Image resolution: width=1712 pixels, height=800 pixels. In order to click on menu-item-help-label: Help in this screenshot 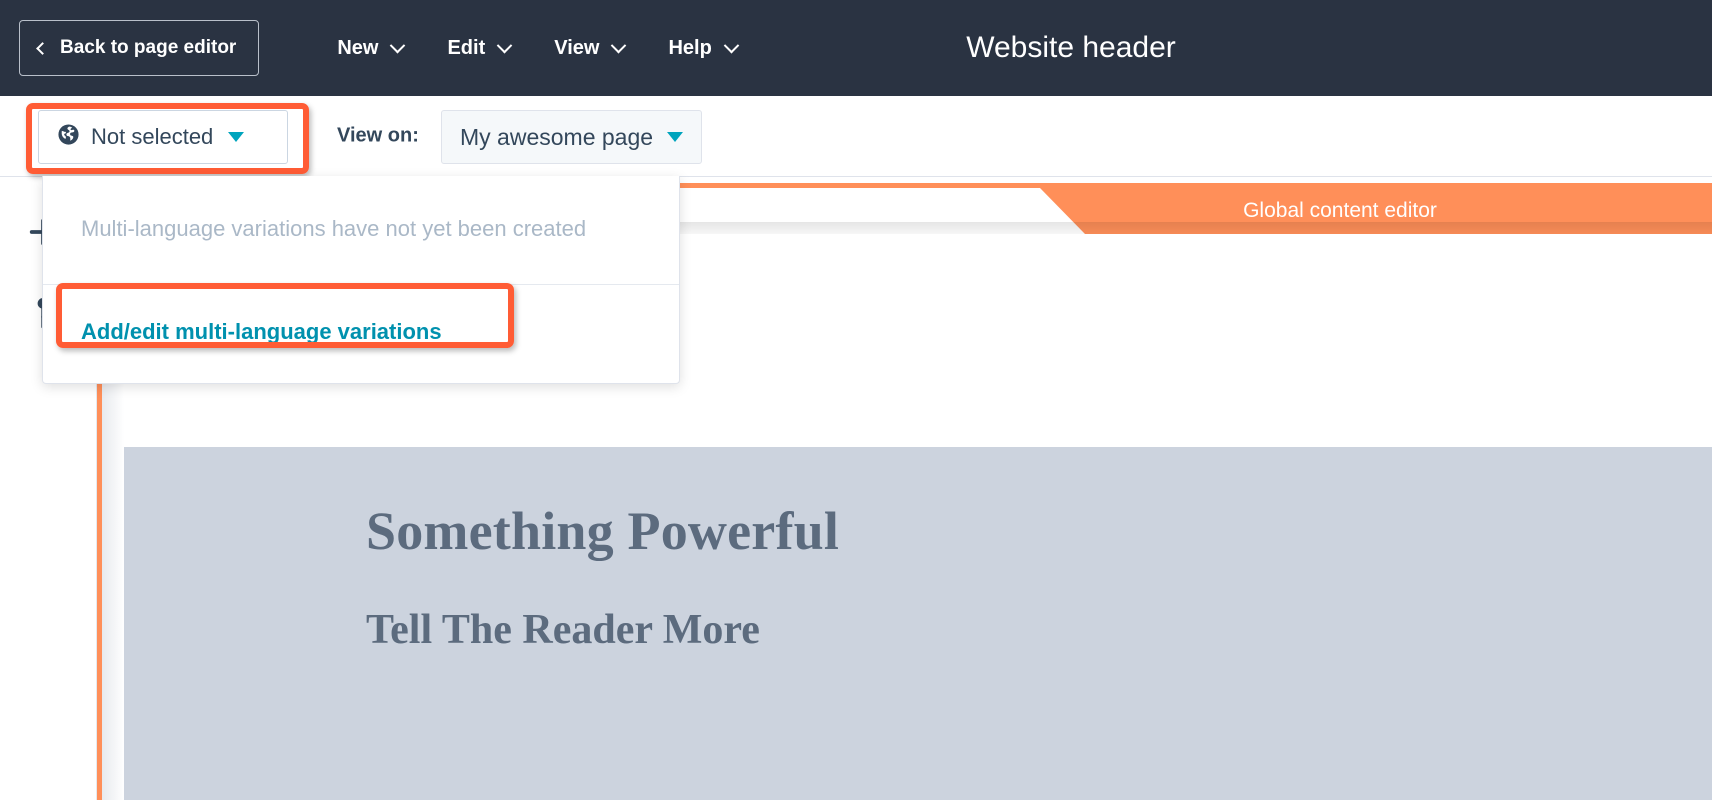, I will do `click(690, 47)`.